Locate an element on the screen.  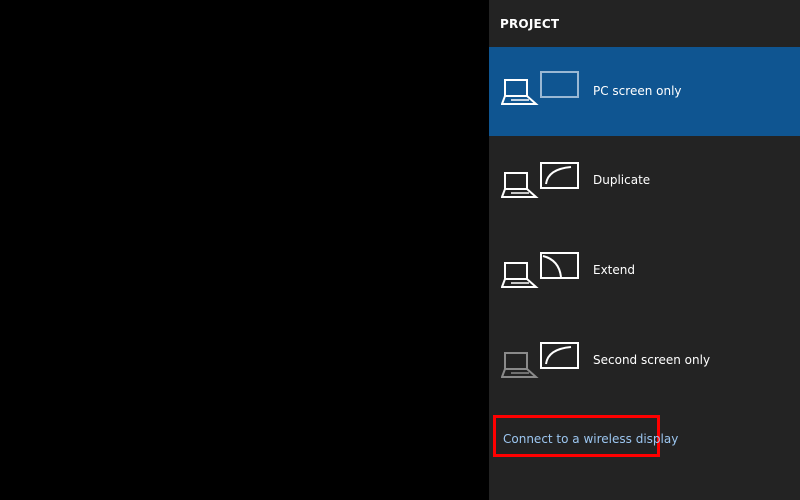
panel-title: PROJECT is located at coordinates (530, 24).